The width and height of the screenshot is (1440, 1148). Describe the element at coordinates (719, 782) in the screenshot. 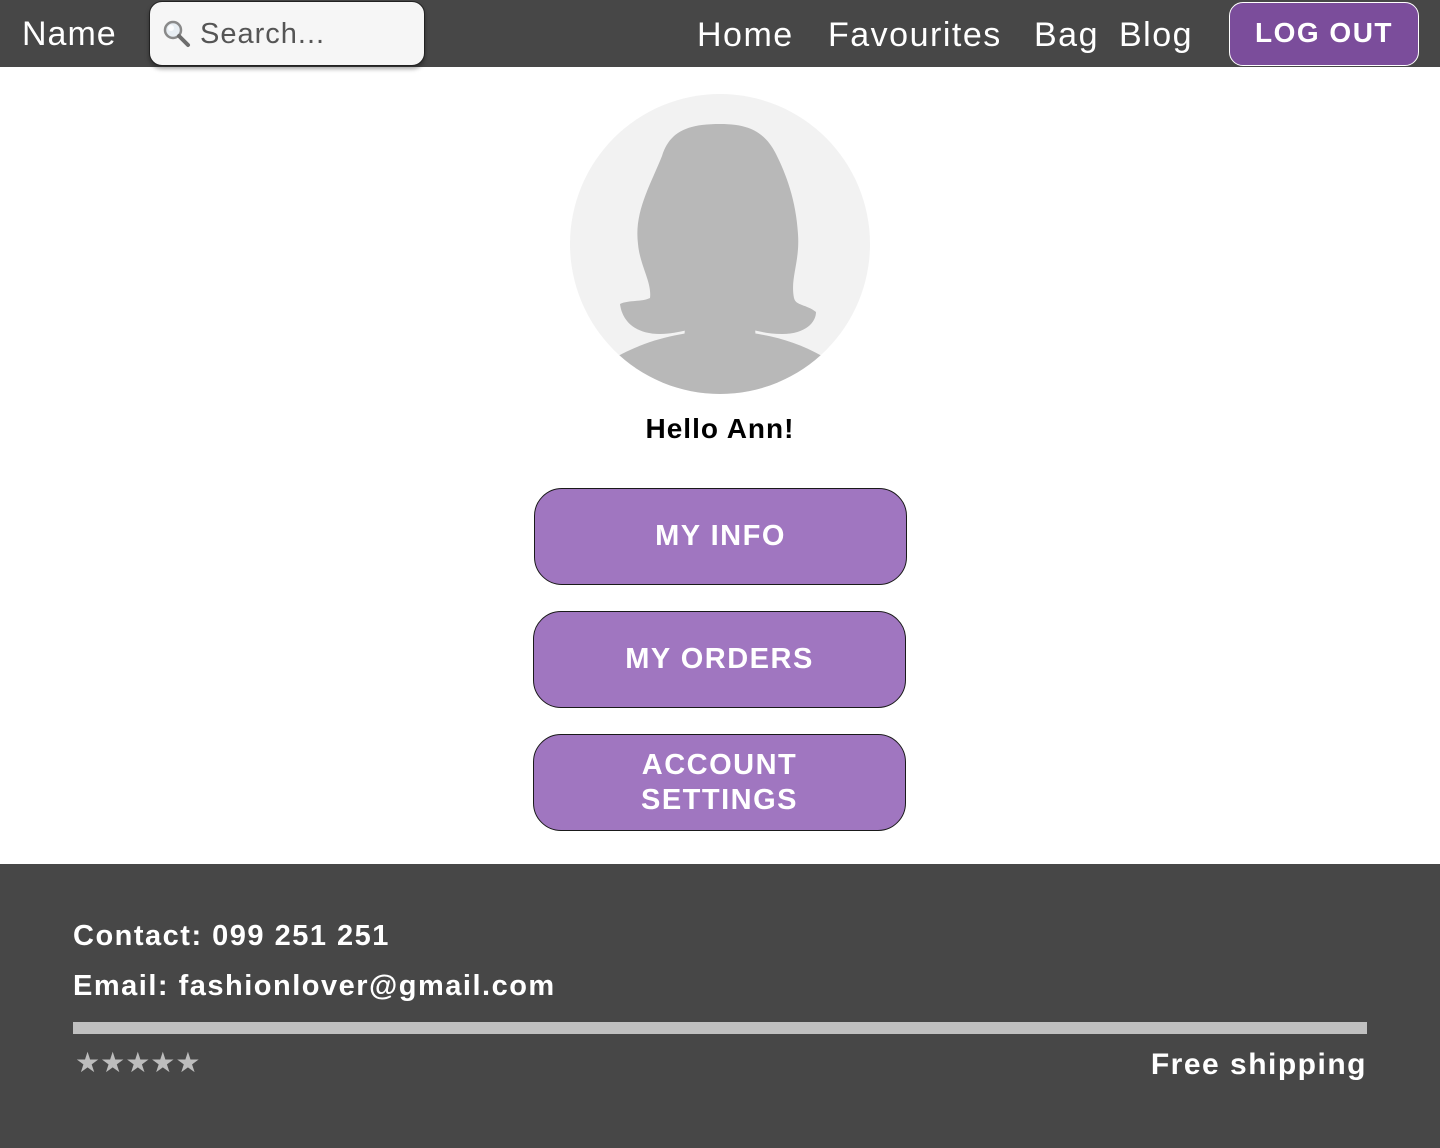

I see `account-settings-button: ACCOUNT SETTINGS` at that location.